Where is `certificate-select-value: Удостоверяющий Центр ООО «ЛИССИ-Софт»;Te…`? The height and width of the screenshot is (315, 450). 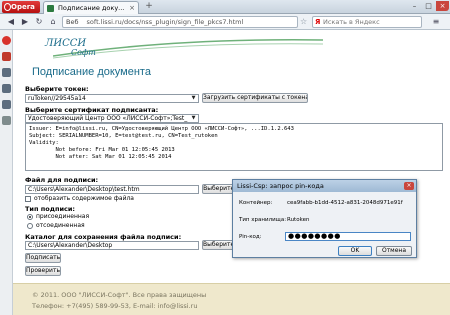
certificate-select-value: Удостоверяющий Центр ООО «ЛИССИ-Софт»;Te… is located at coordinates (108, 118).